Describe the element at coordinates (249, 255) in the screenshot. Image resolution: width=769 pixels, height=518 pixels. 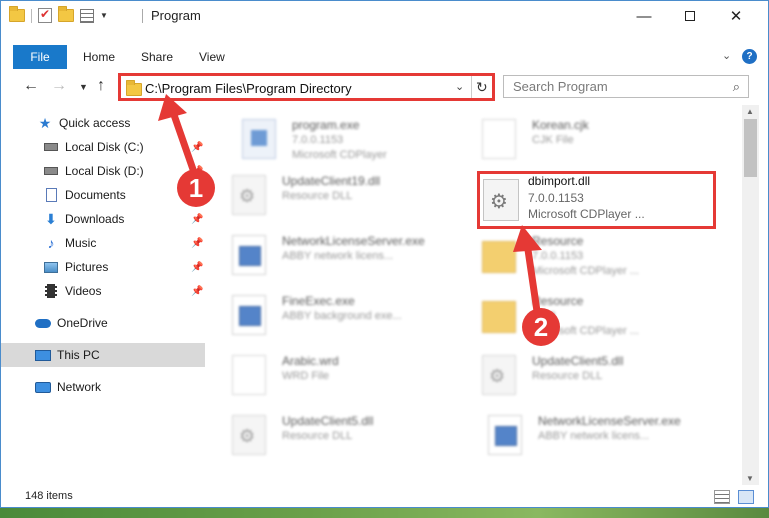
I see `exe-icon` at that location.